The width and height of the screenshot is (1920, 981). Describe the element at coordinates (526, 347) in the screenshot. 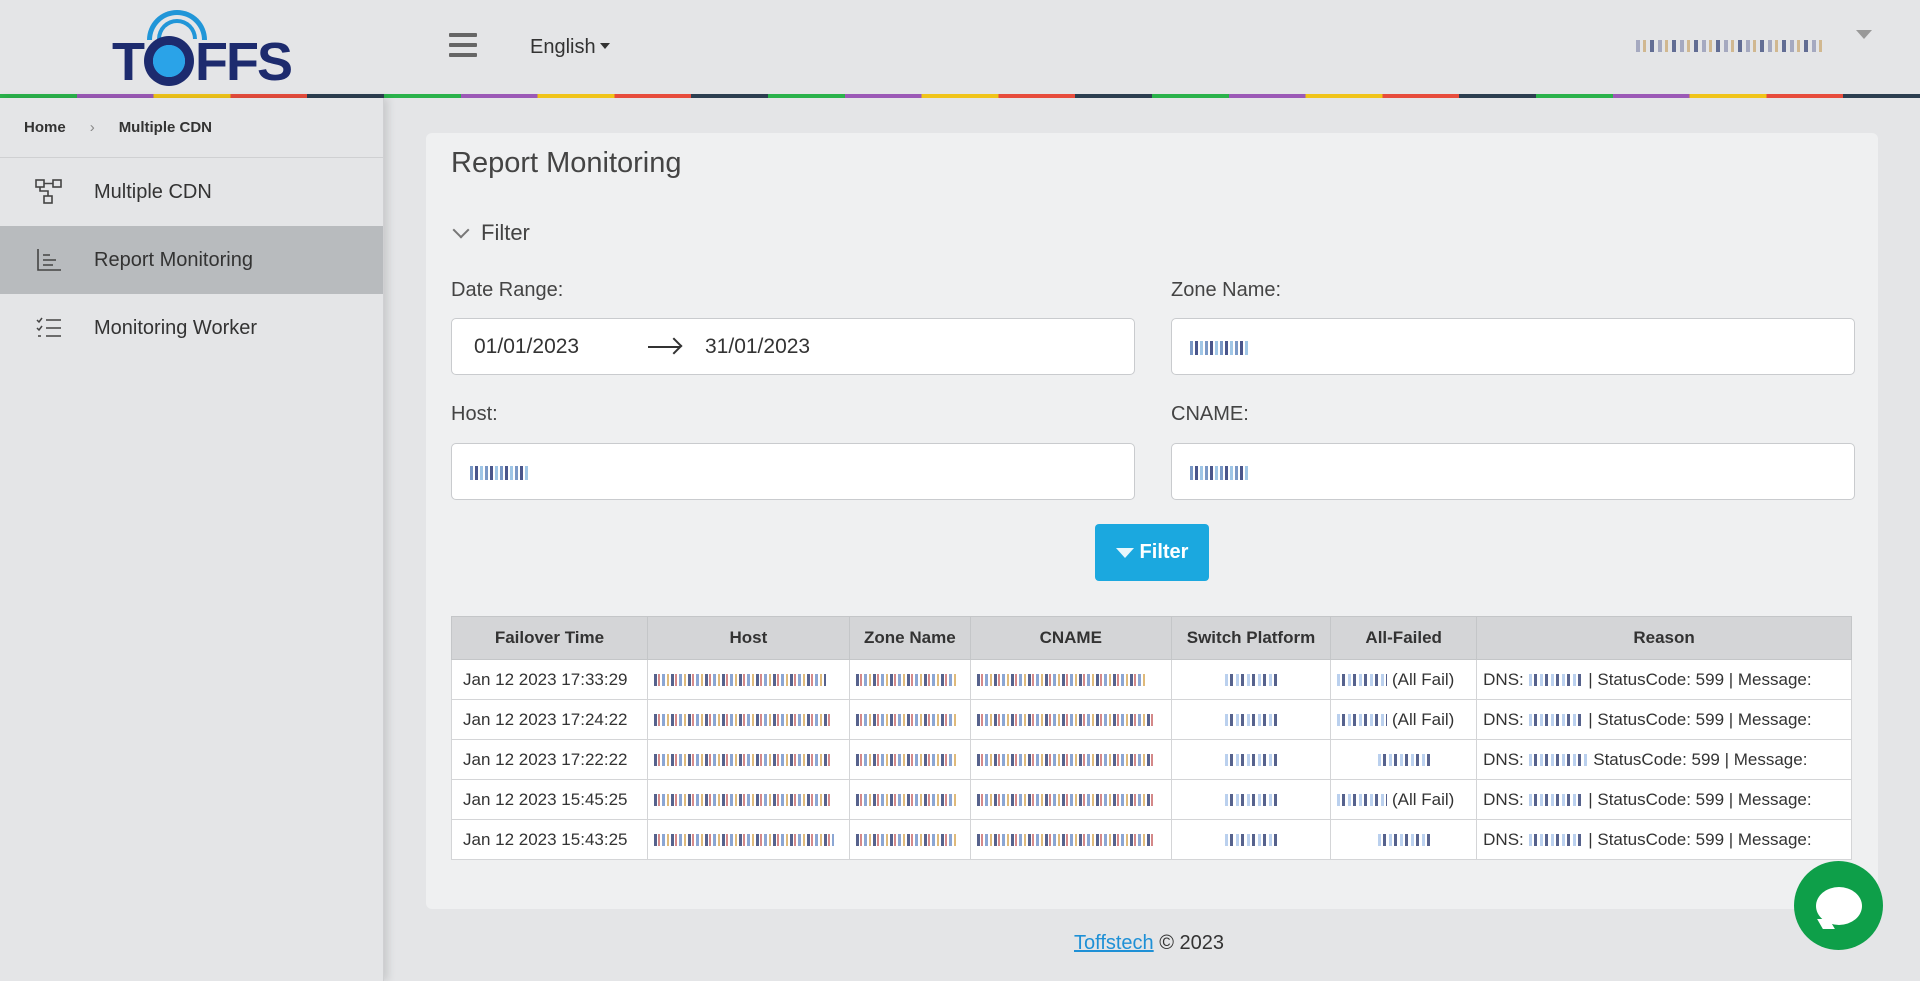

I see `date-from-value: 01/01/2023` at that location.